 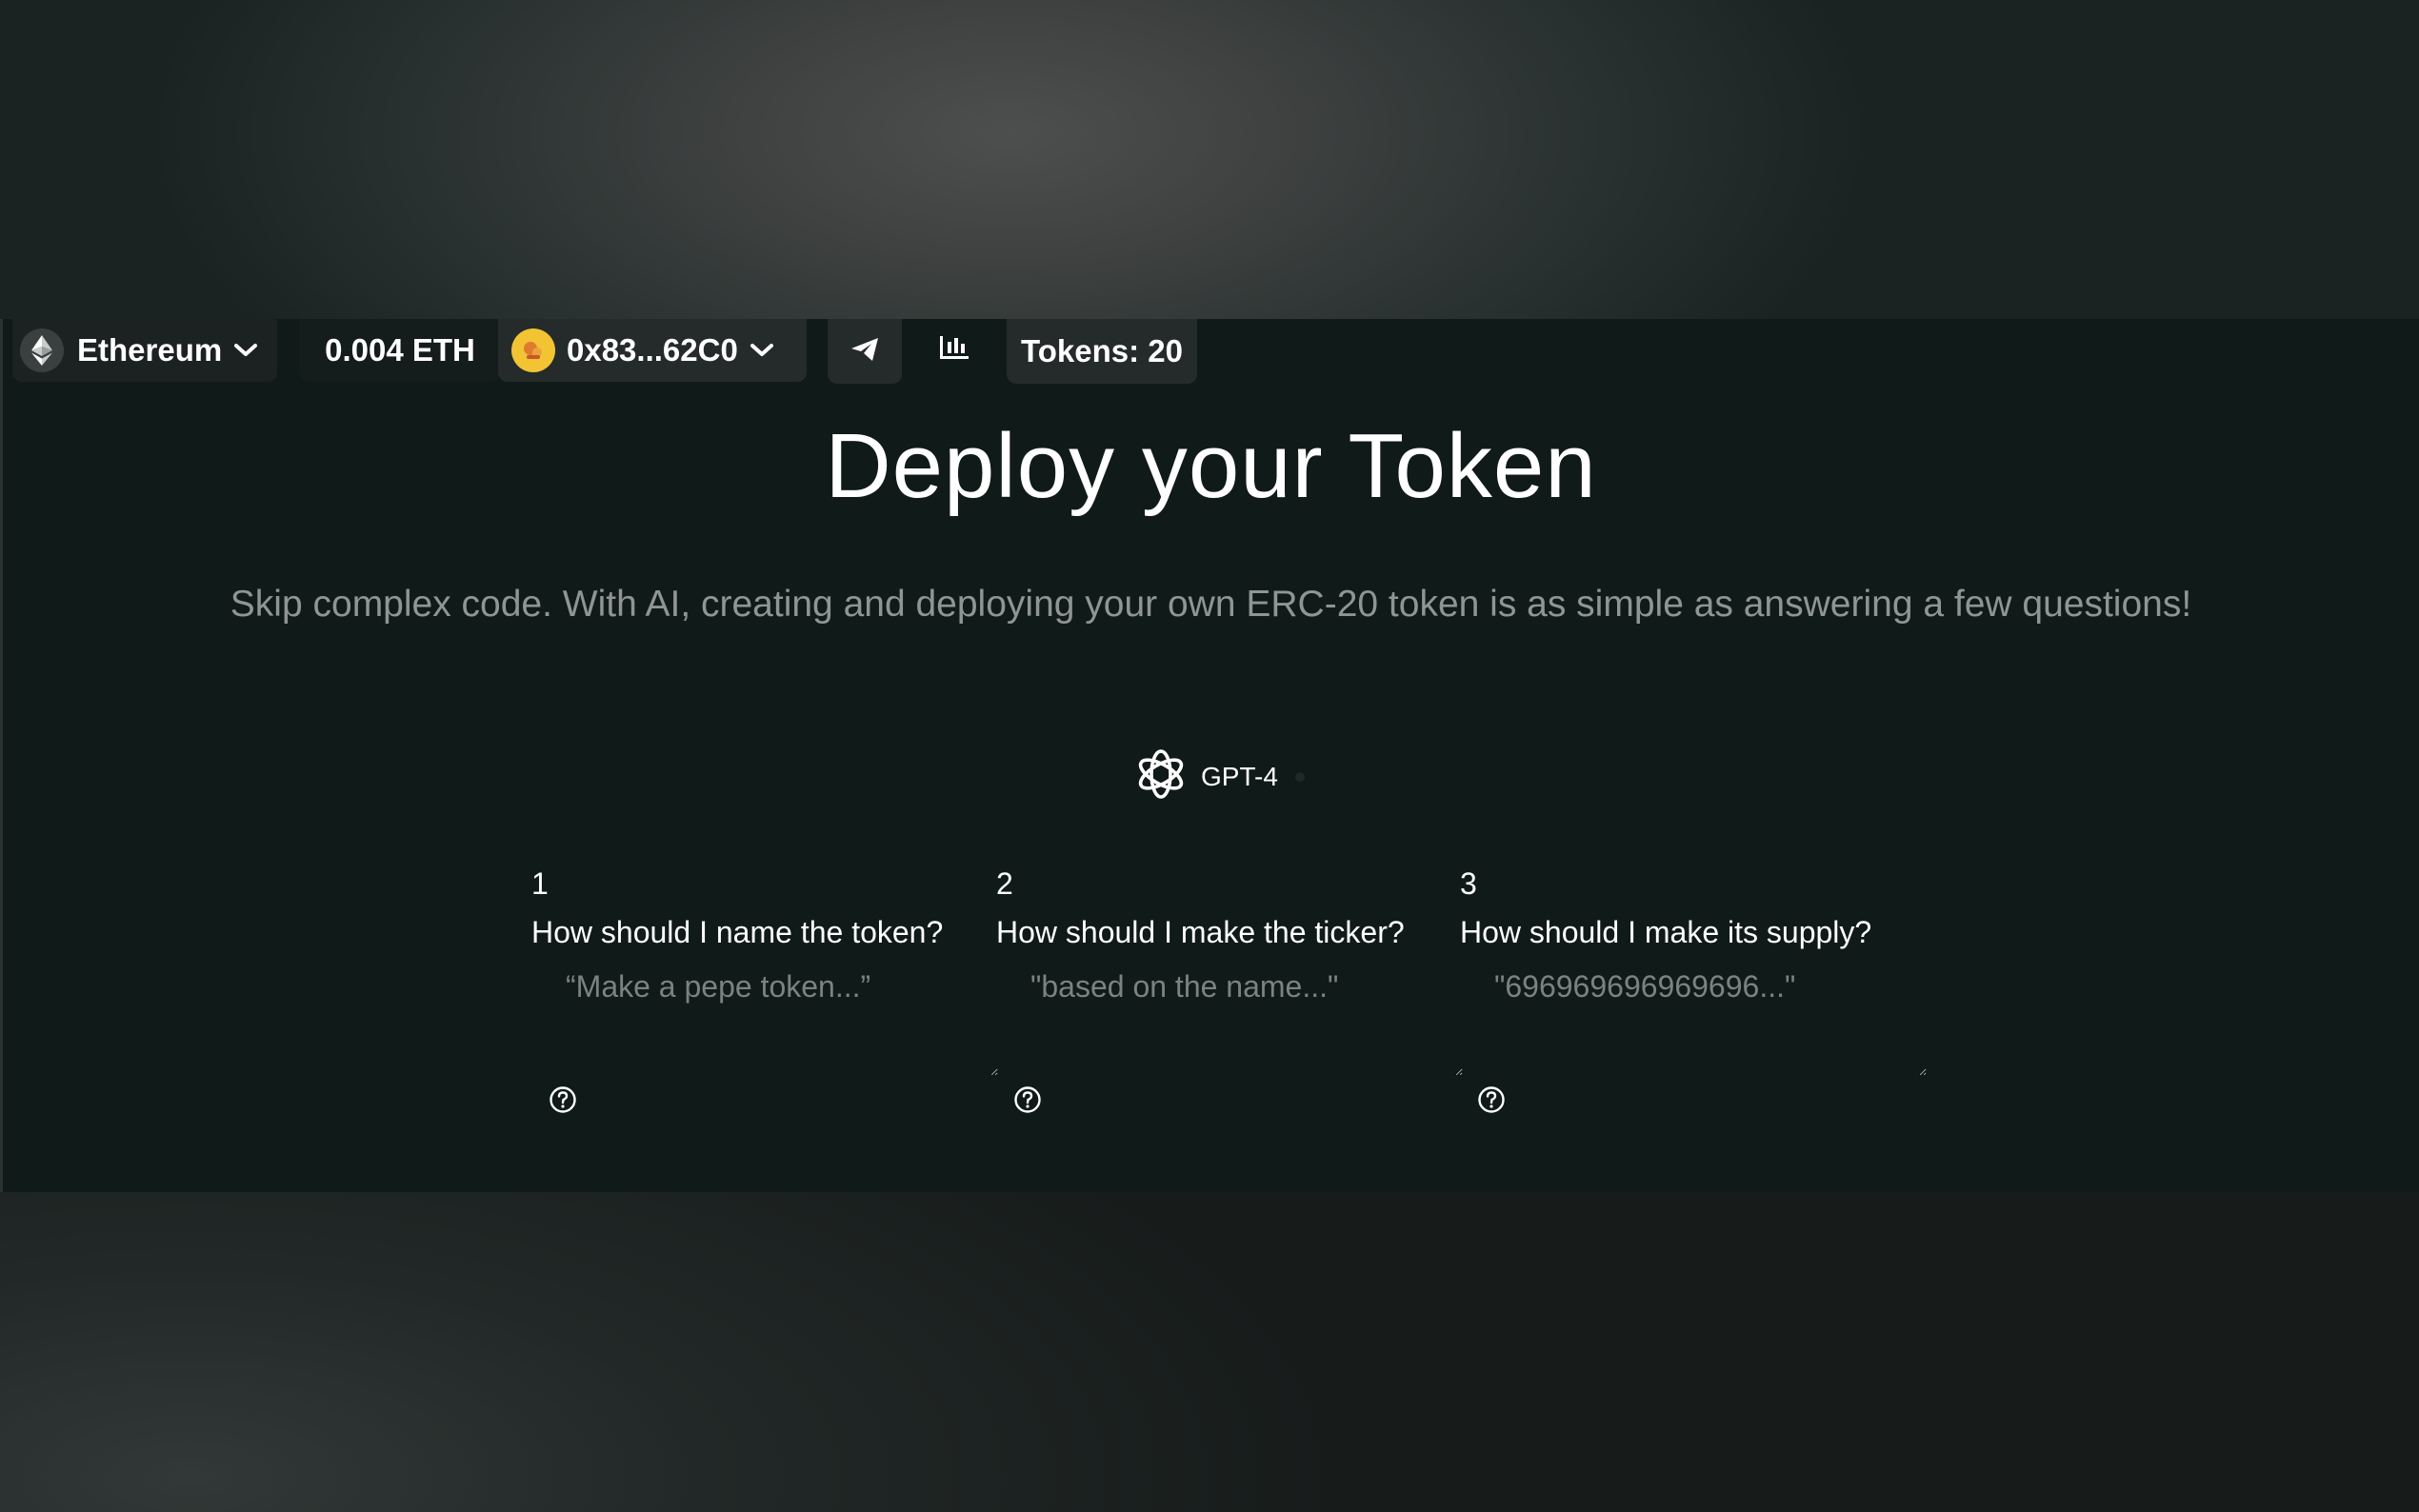 I want to click on status-dot, so click(x=1299, y=777).